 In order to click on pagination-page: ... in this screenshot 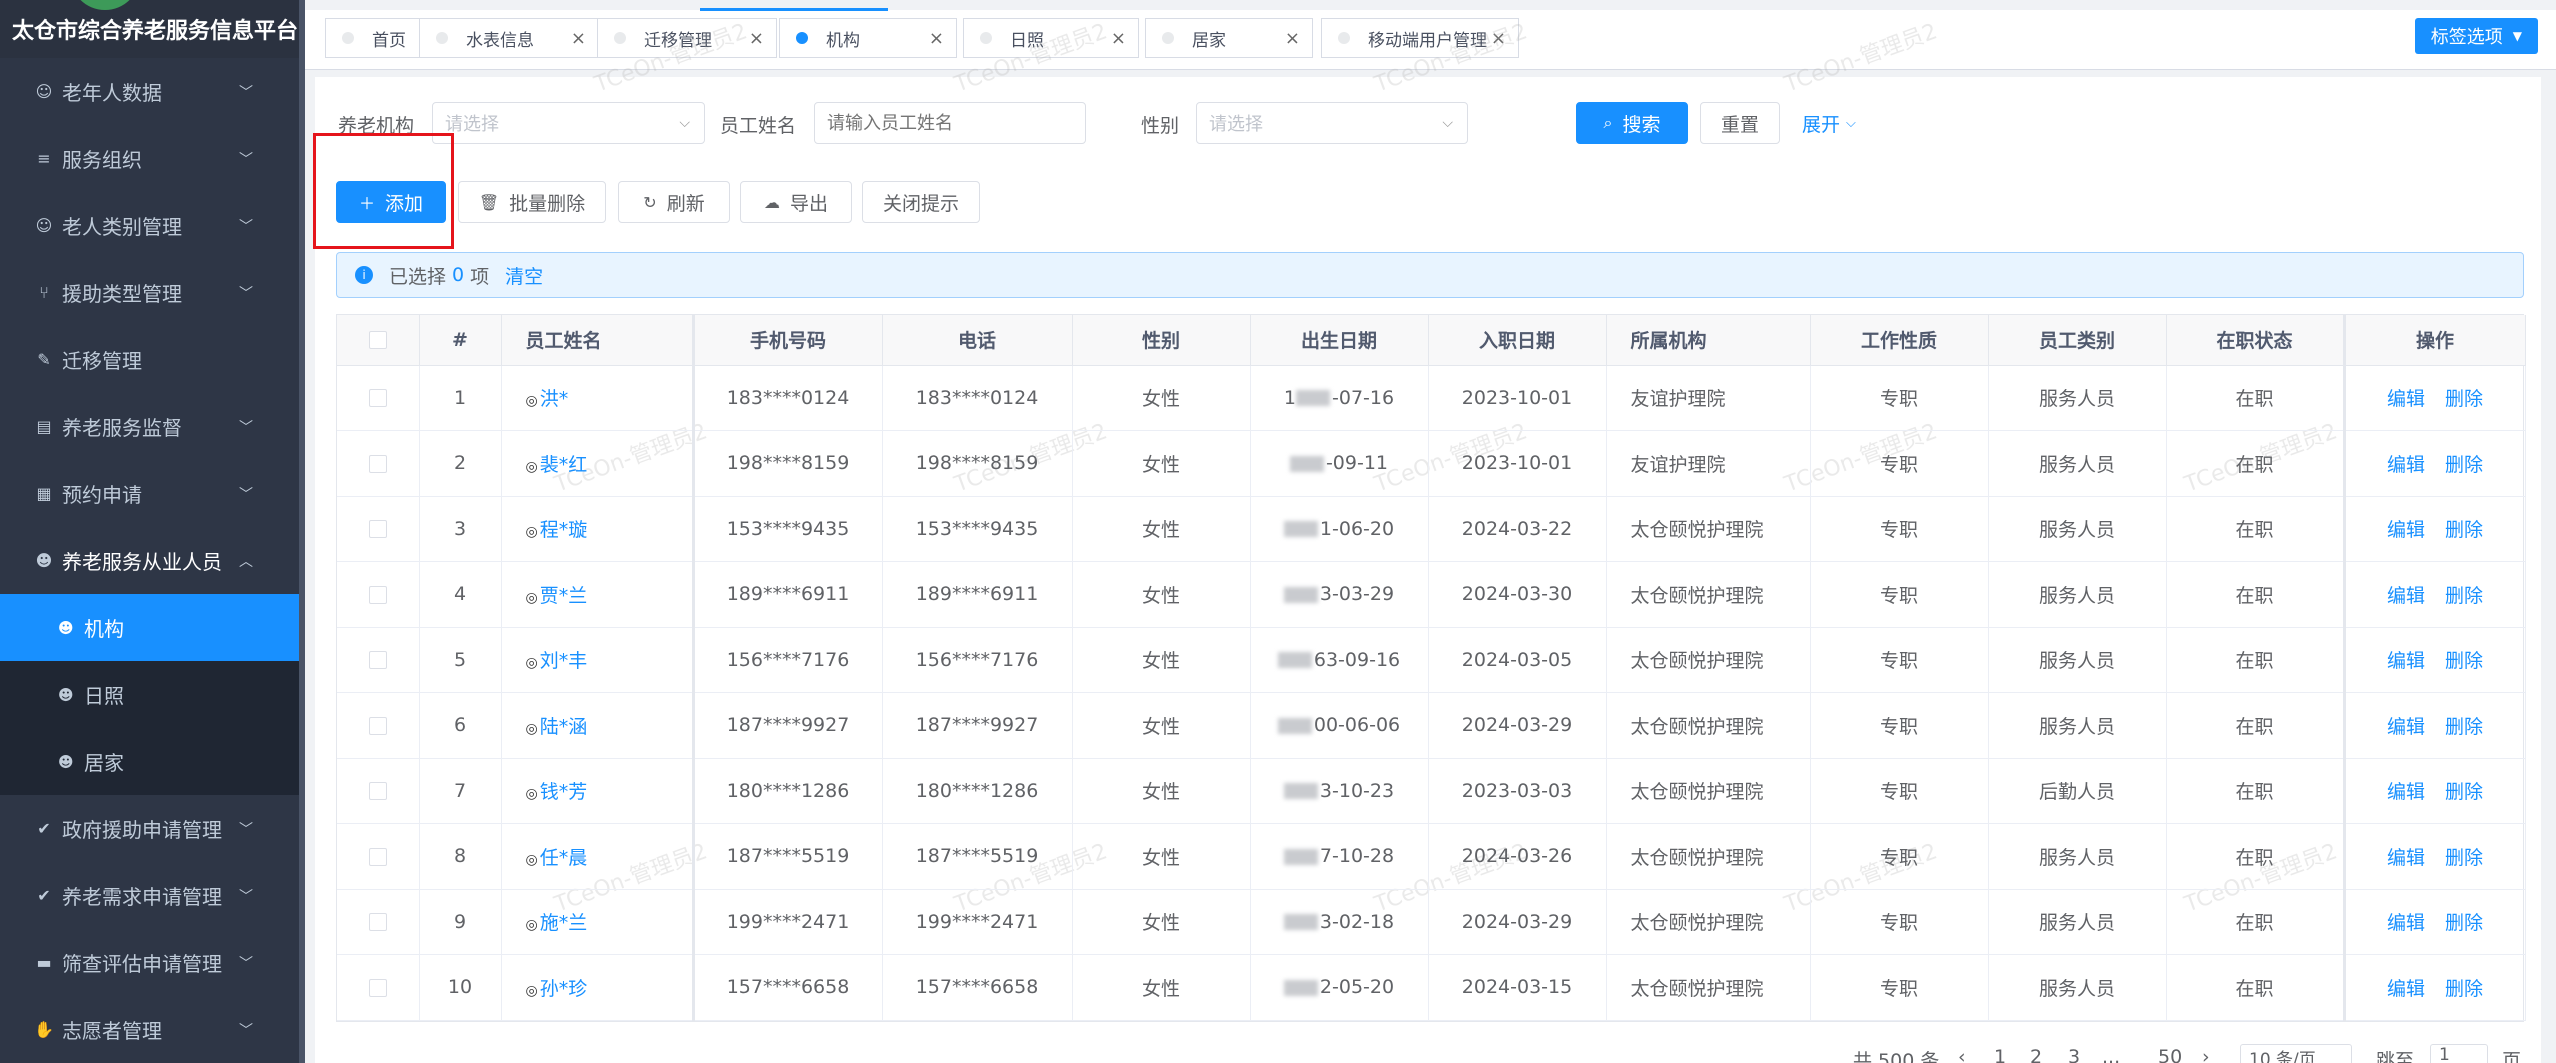, I will do `click(2111, 1054)`.